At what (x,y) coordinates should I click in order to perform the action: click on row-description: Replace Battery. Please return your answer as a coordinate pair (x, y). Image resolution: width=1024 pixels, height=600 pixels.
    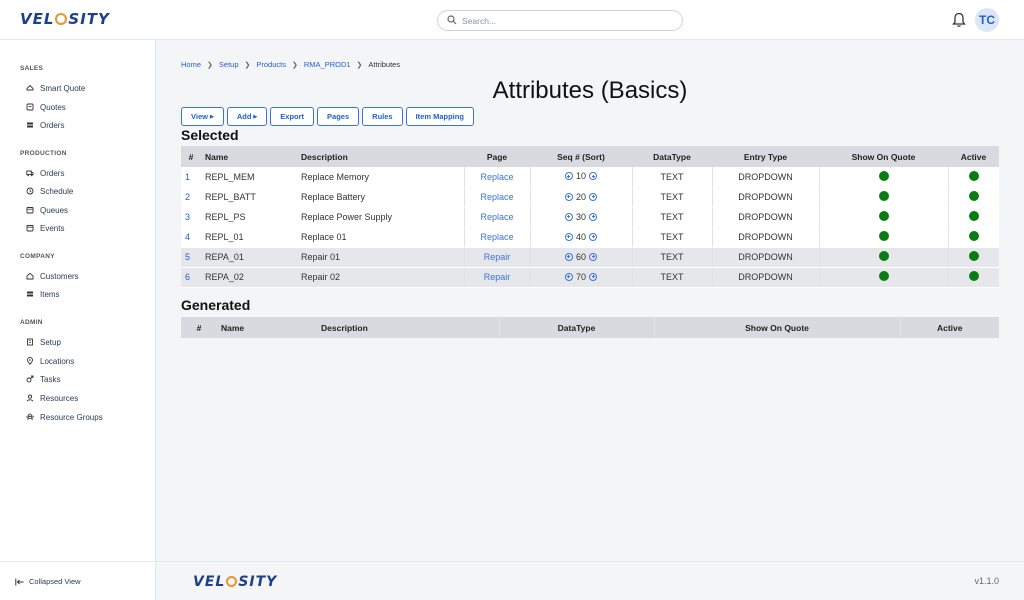
    Looking at the image, I should click on (380, 197).